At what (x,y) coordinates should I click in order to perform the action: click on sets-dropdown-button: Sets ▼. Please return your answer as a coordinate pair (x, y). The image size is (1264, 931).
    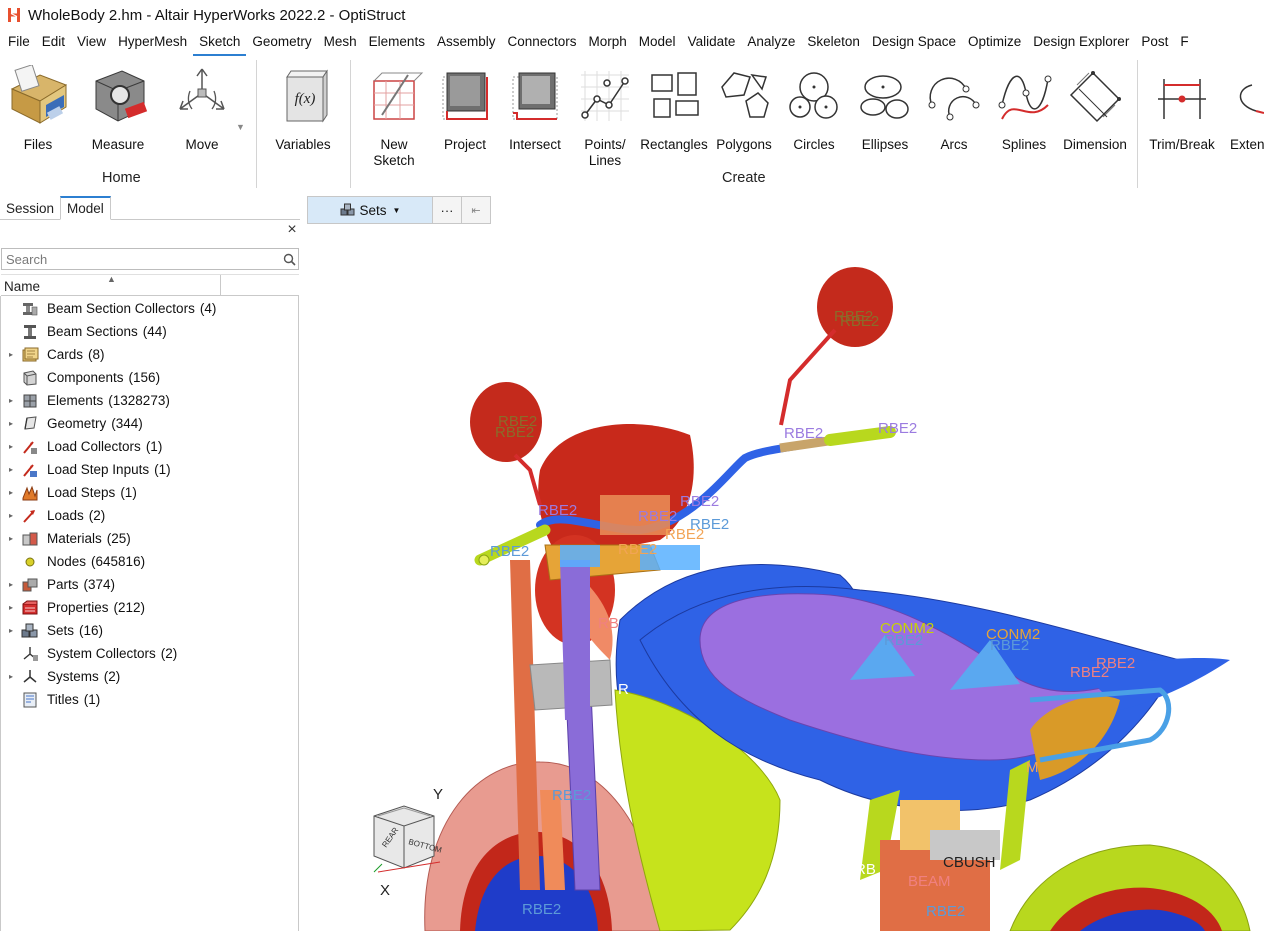
    Looking at the image, I should click on (370, 210).